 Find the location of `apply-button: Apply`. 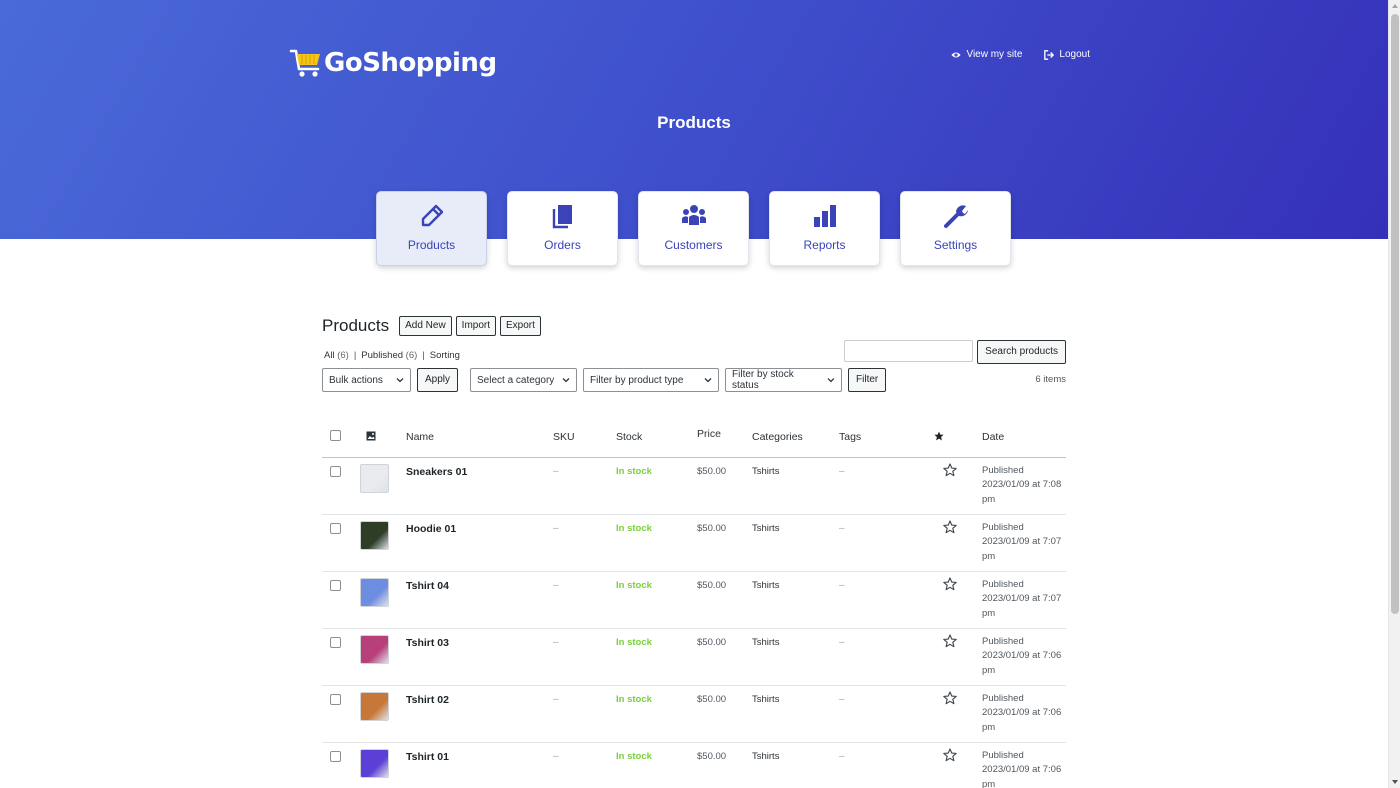

apply-button: Apply is located at coordinates (438, 380).